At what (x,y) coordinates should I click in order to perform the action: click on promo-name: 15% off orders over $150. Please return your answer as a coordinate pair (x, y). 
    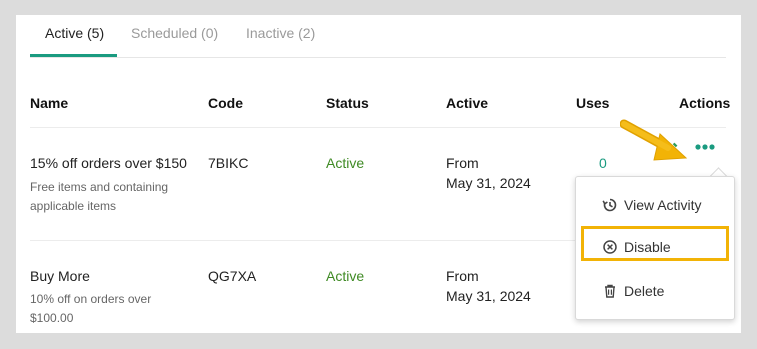
    Looking at the image, I should click on (108, 163).